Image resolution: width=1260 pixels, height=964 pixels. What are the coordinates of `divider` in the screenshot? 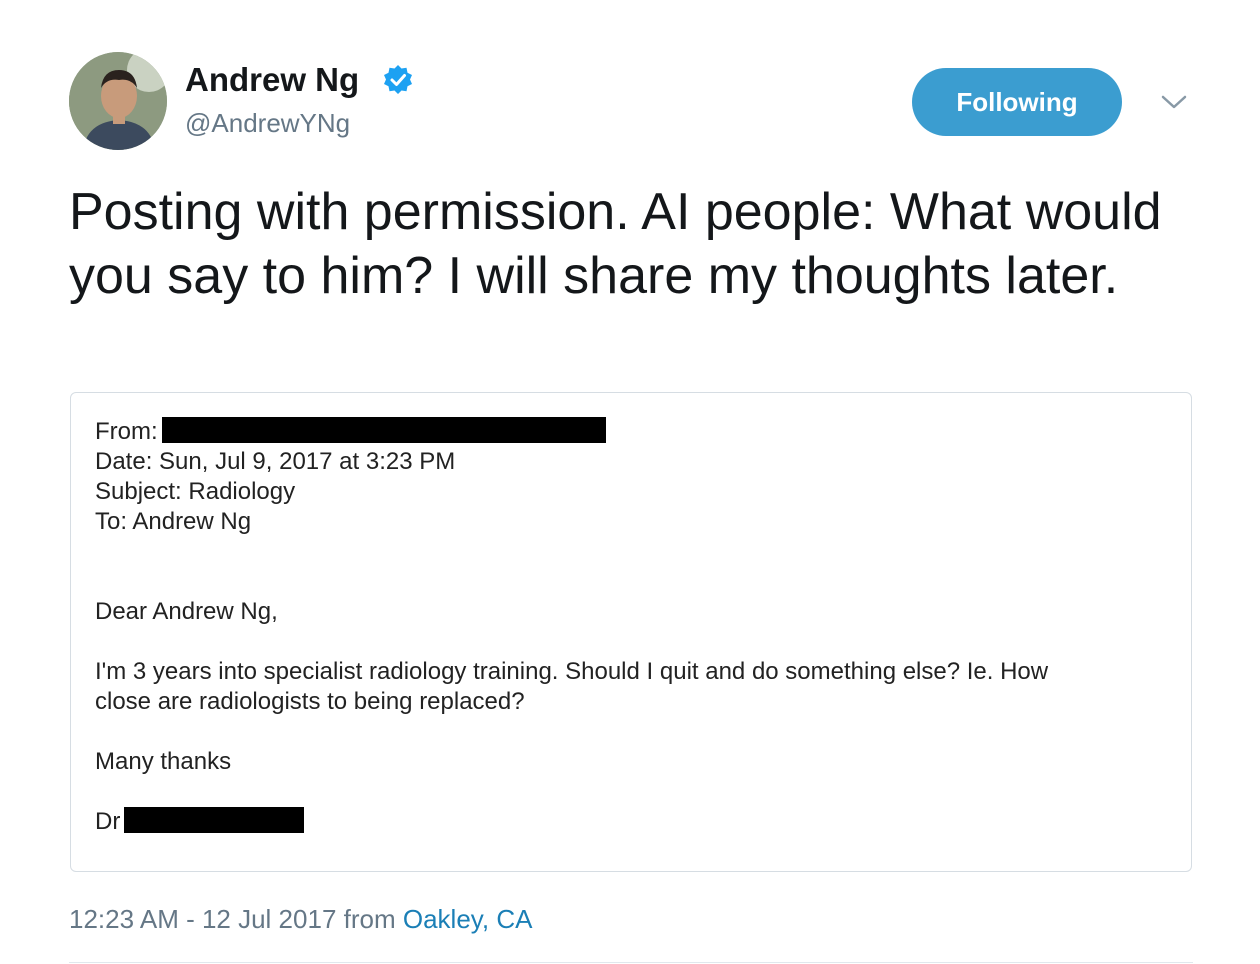 It's located at (631, 962).